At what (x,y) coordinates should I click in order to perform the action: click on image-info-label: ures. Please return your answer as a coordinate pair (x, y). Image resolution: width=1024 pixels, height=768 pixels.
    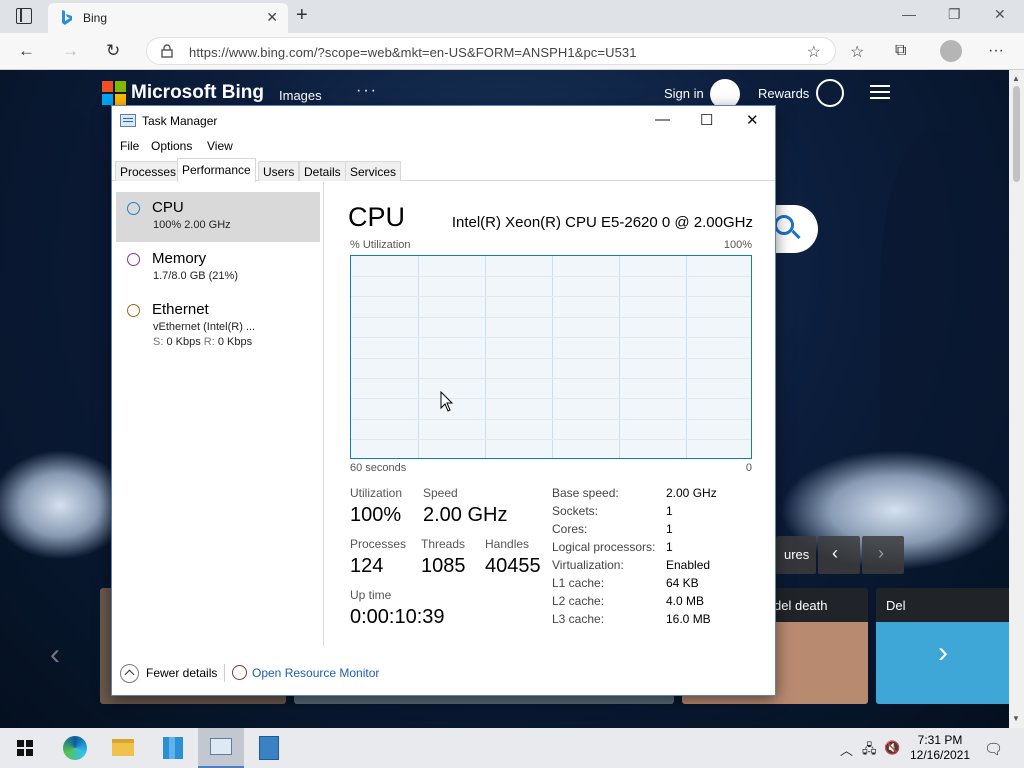
    Looking at the image, I should click on (797, 554).